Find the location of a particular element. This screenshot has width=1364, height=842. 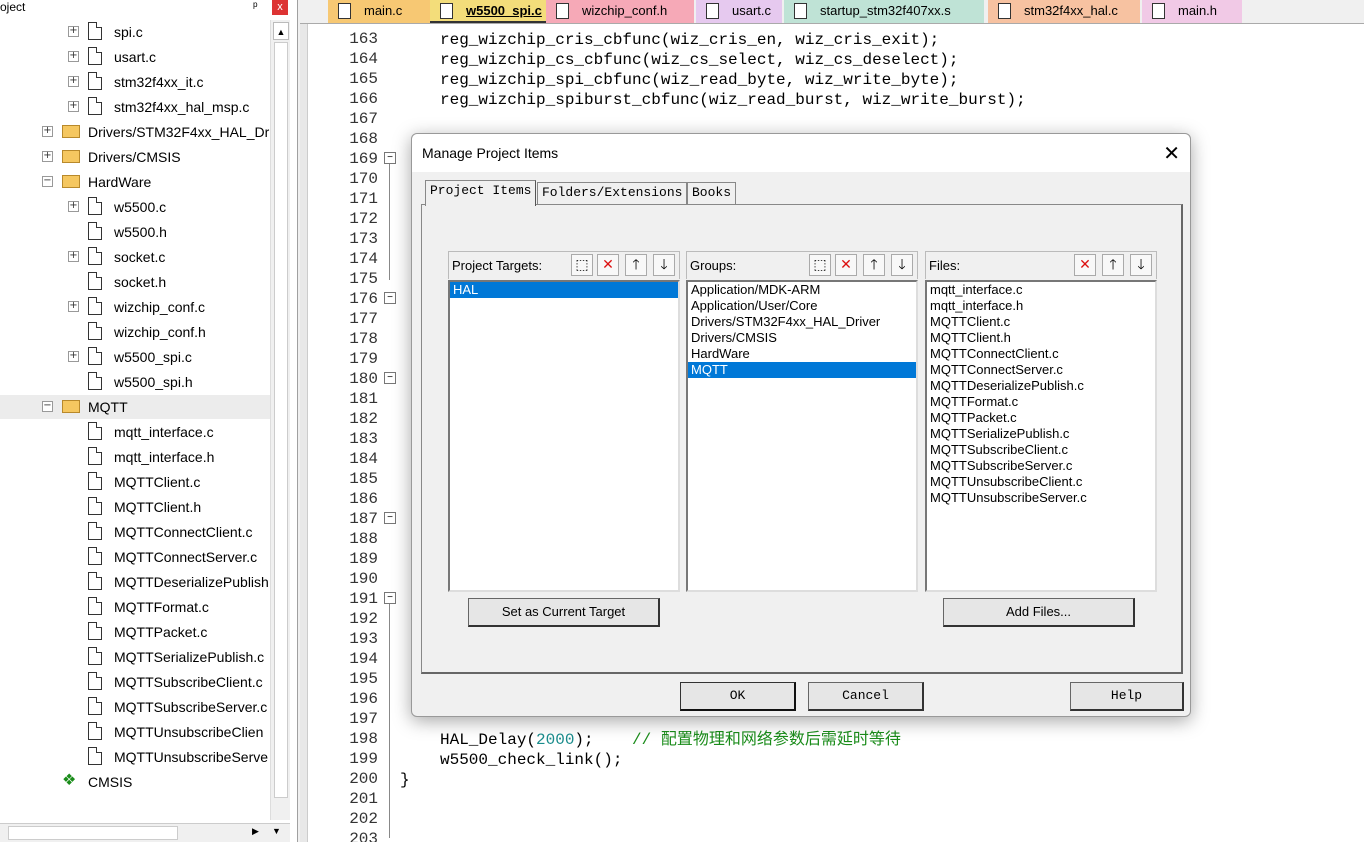

tree-item: + stm32f4xx_hal_msp.c is located at coordinates (135, 107).